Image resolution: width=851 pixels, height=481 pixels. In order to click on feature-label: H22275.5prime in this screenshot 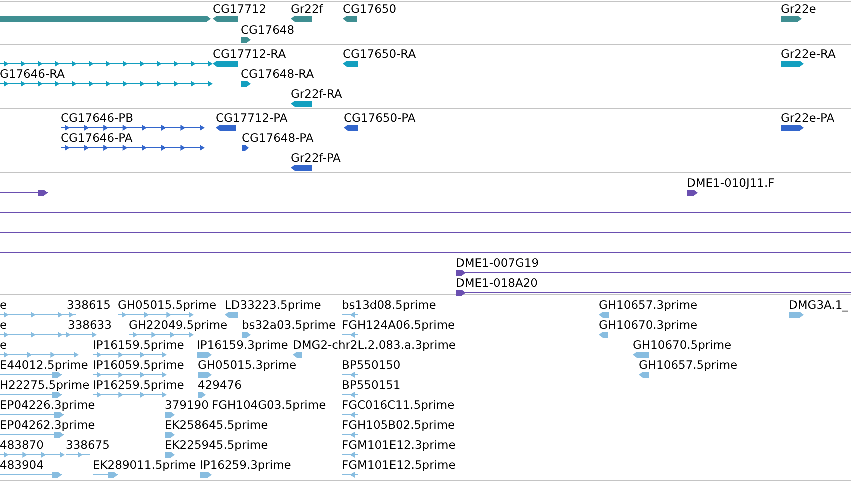, I will do `click(45, 385)`.